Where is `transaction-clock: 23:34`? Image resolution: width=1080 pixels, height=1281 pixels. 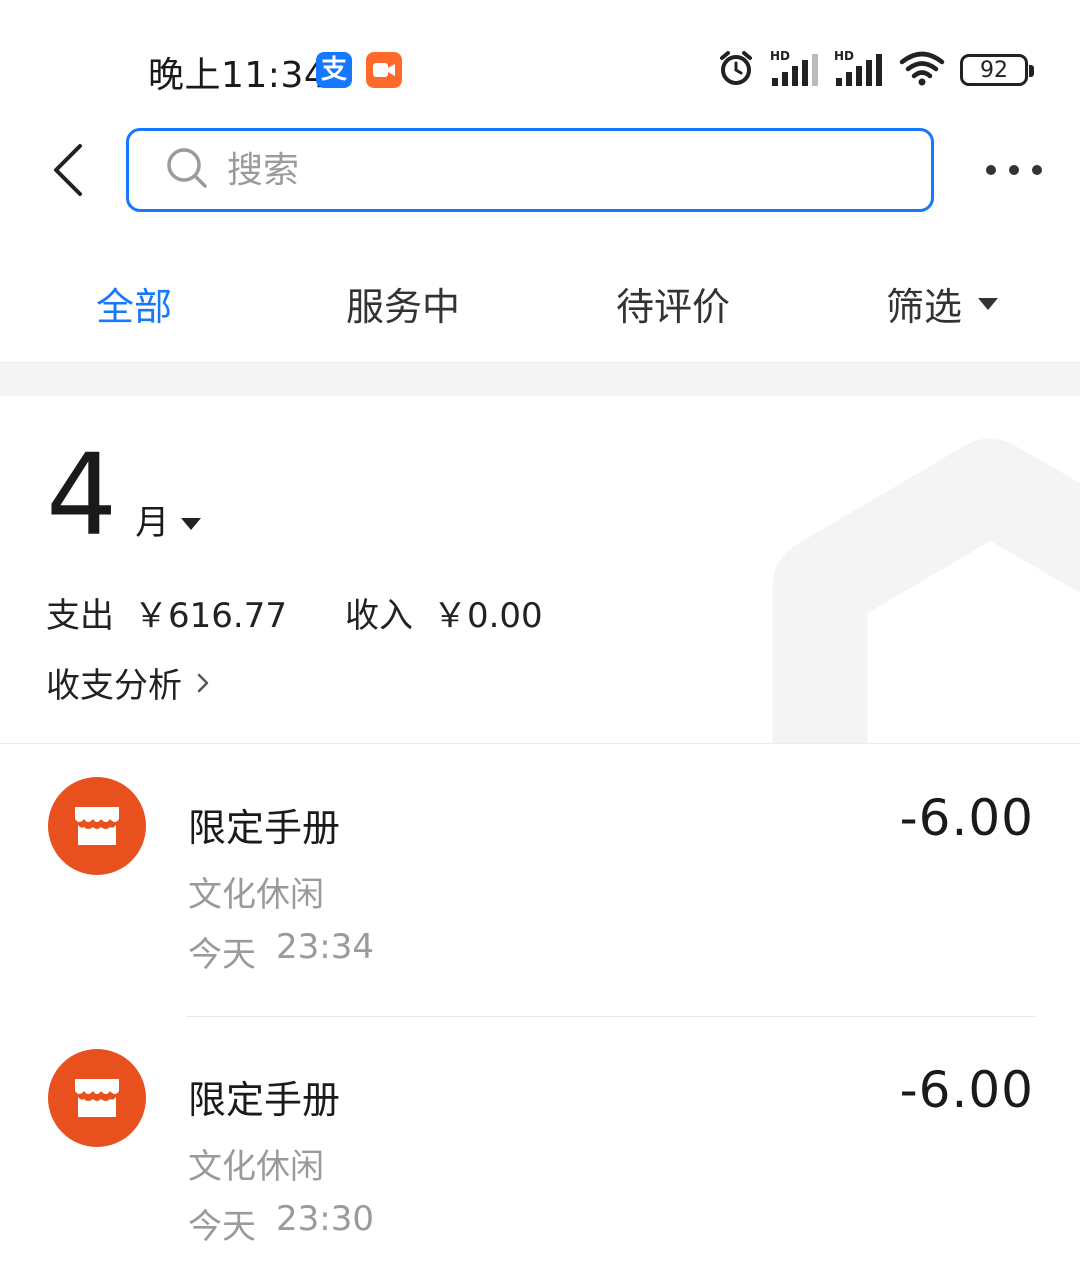
transaction-clock: 23:34 is located at coordinates (325, 947).